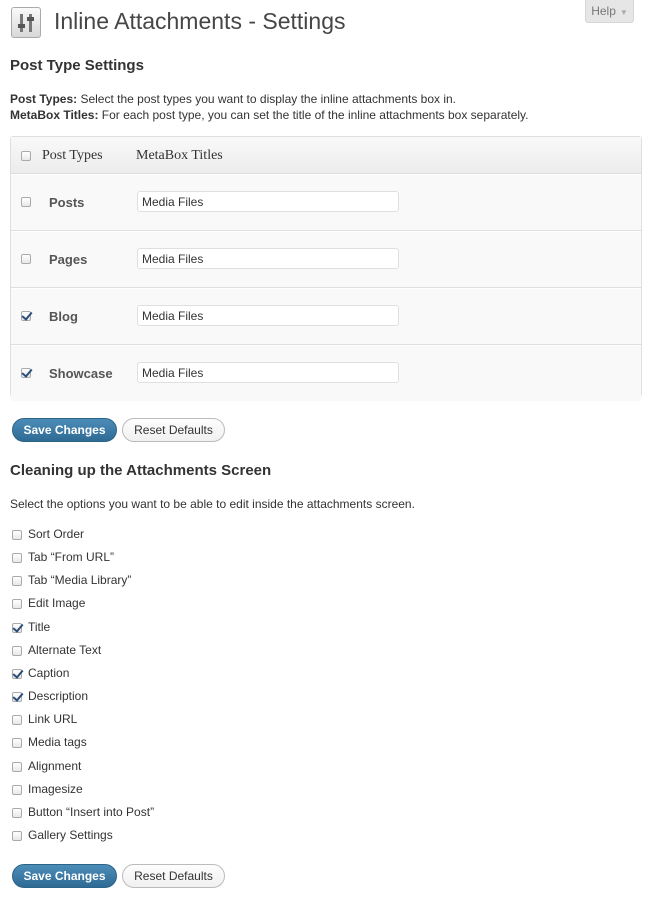  I want to click on option-label: Button “Insert into Post”, so click(91, 811).